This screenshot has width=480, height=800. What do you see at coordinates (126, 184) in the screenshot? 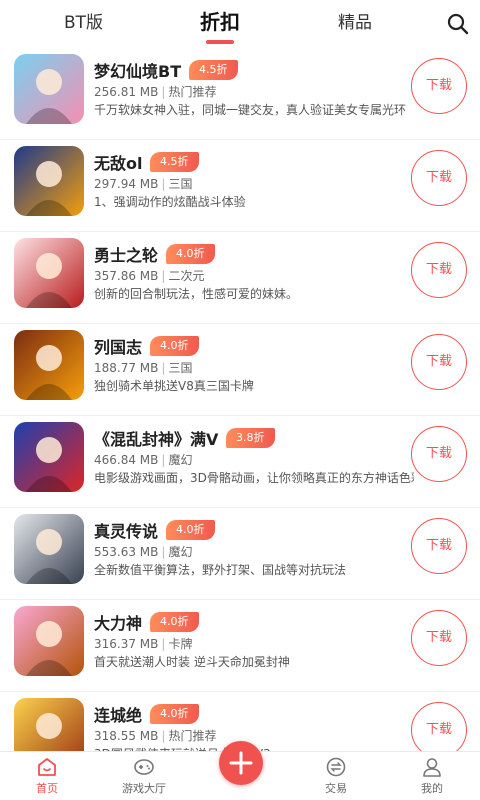
I see `game-size: 297.94 MB` at bounding box center [126, 184].